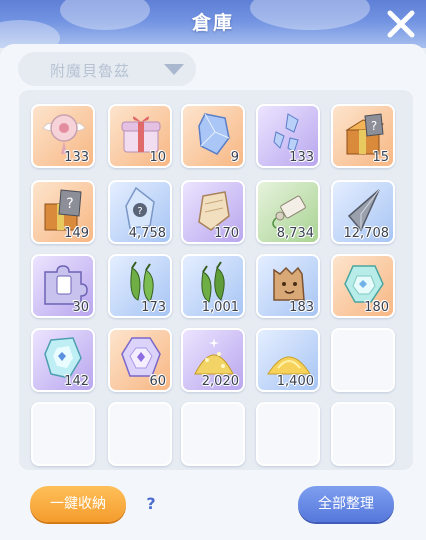  Describe the element at coordinates (234, 157) in the screenshot. I see `item-count: 9` at that location.